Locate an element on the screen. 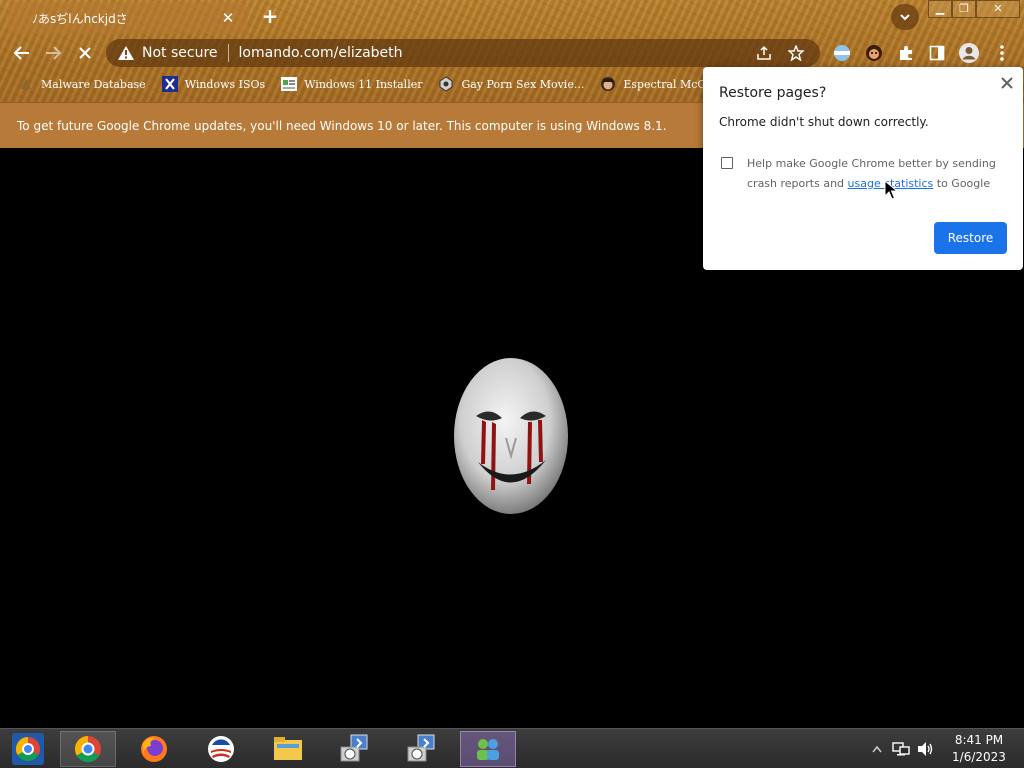 This screenshot has height=768, width=1024. start-button is located at coordinates (28, 749).